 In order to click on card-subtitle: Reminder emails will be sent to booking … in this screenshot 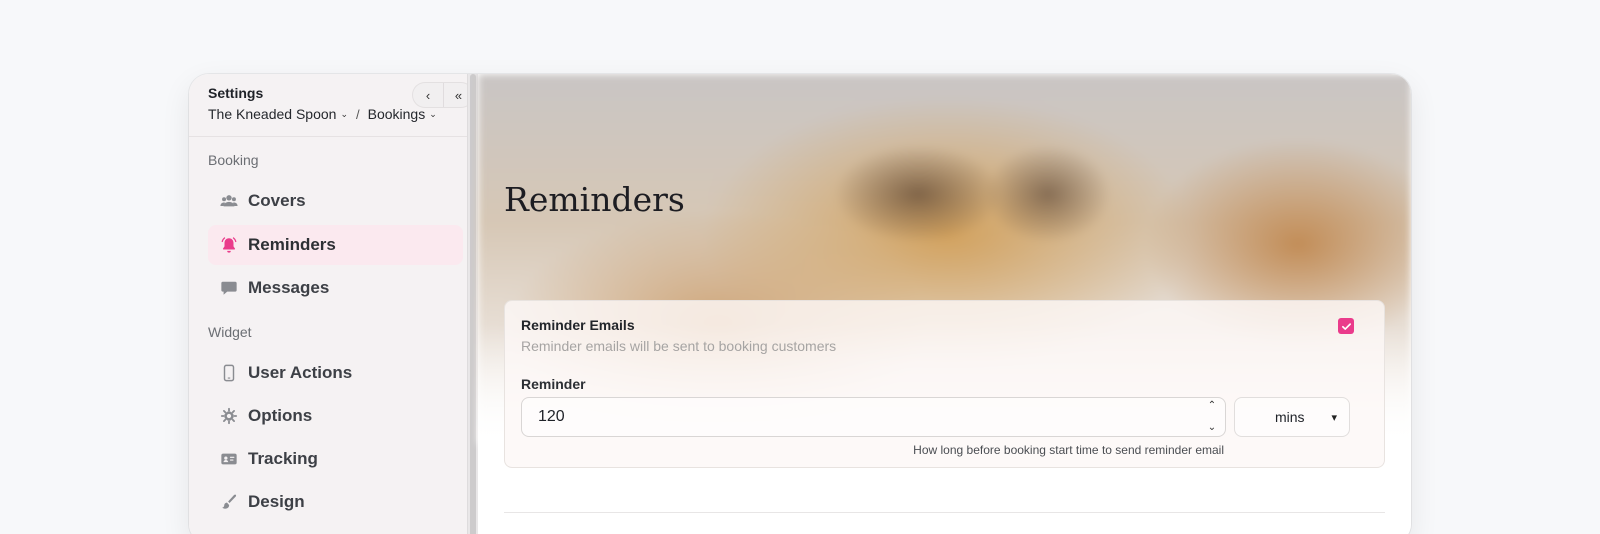, I will do `click(679, 346)`.